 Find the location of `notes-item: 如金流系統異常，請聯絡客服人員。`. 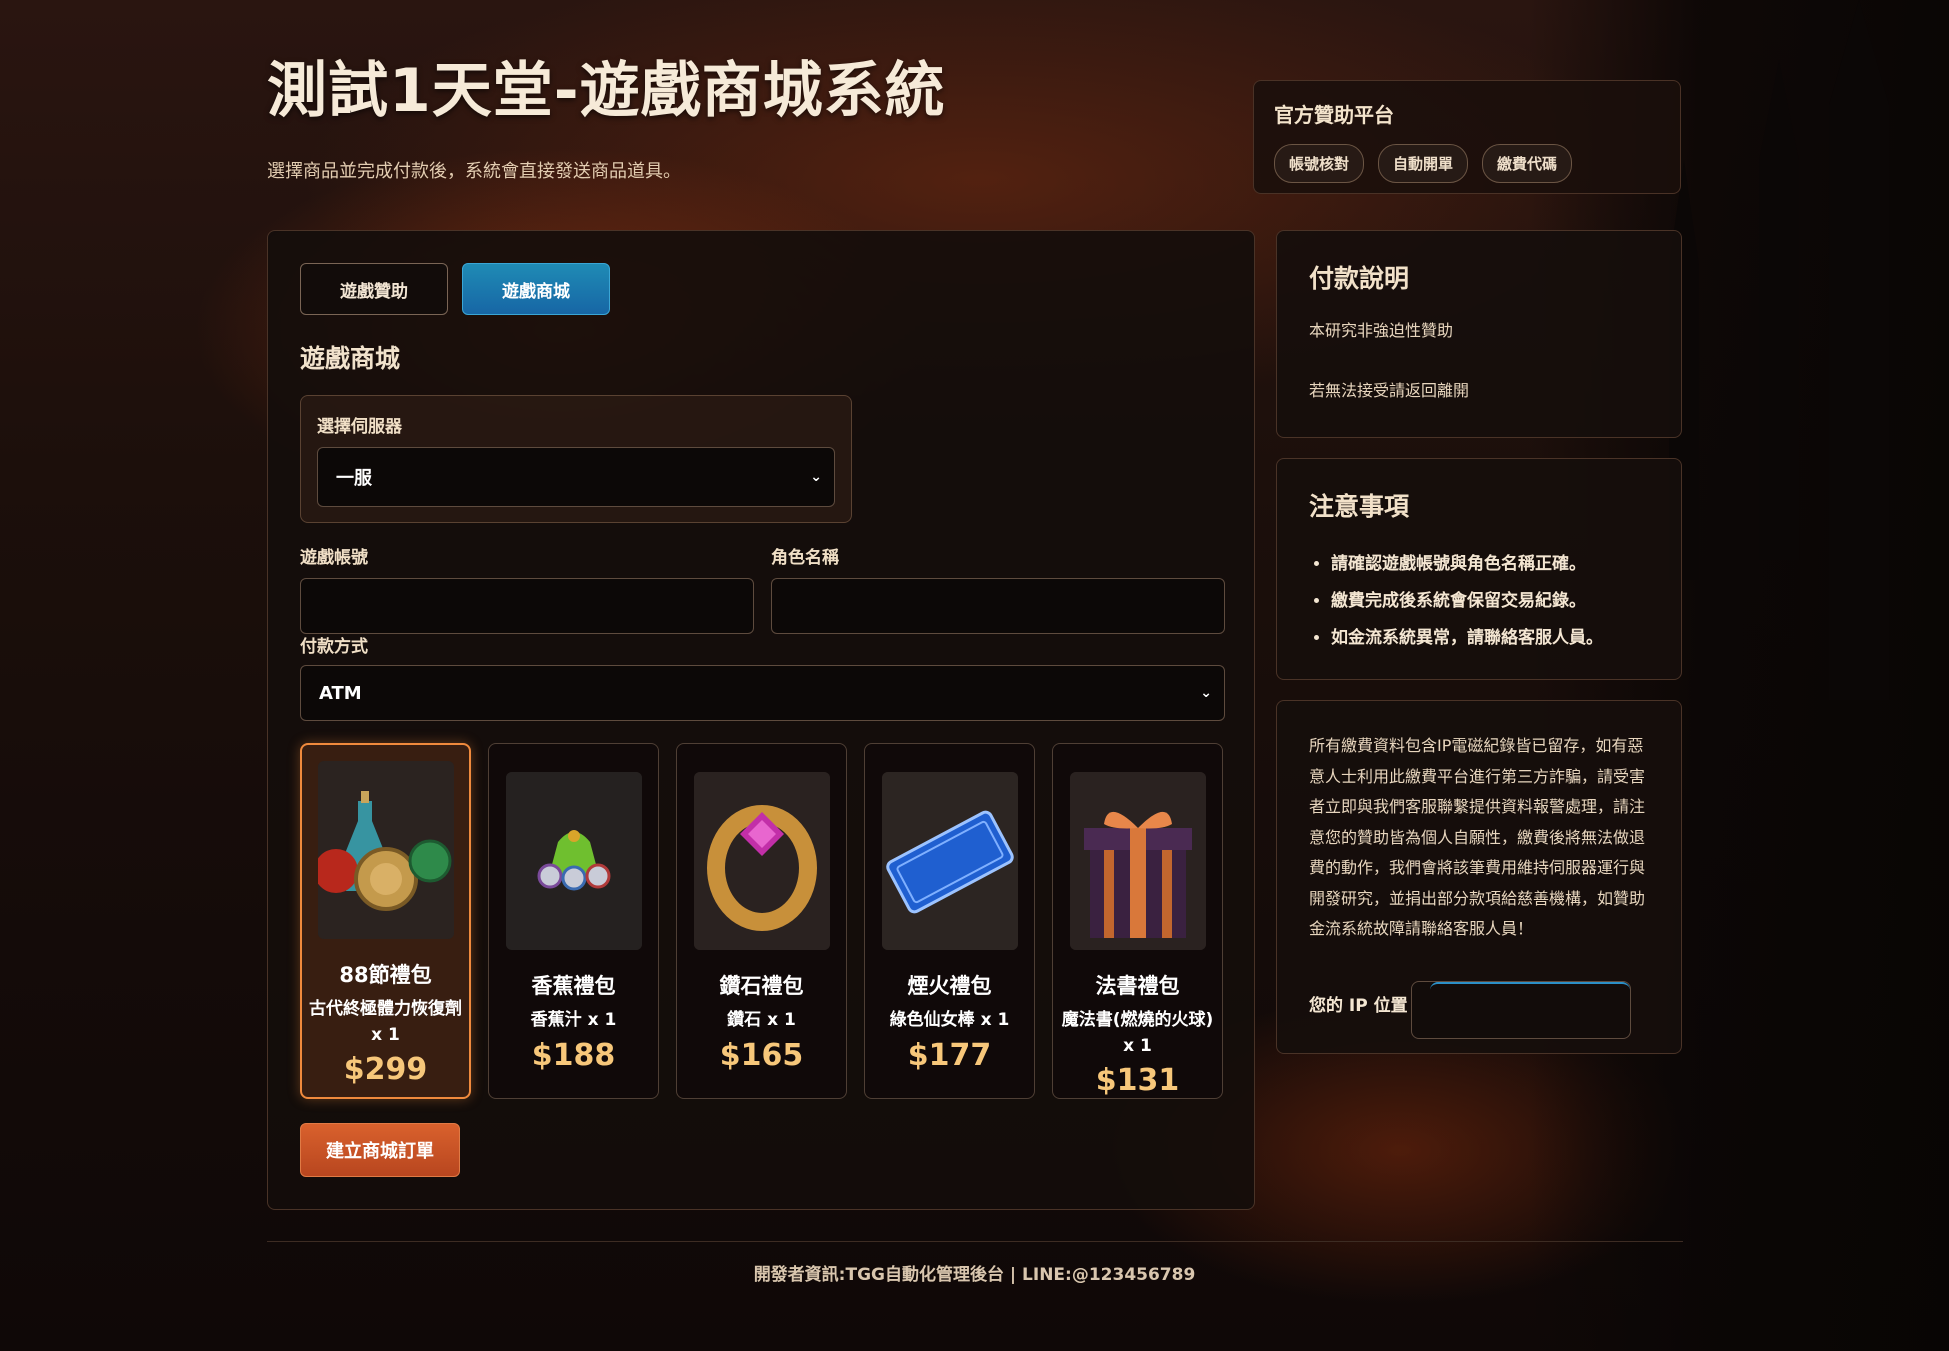

notes-item: 如金流系統異常，請聯絡客服人員。 is located at coordinates (1490, 635).